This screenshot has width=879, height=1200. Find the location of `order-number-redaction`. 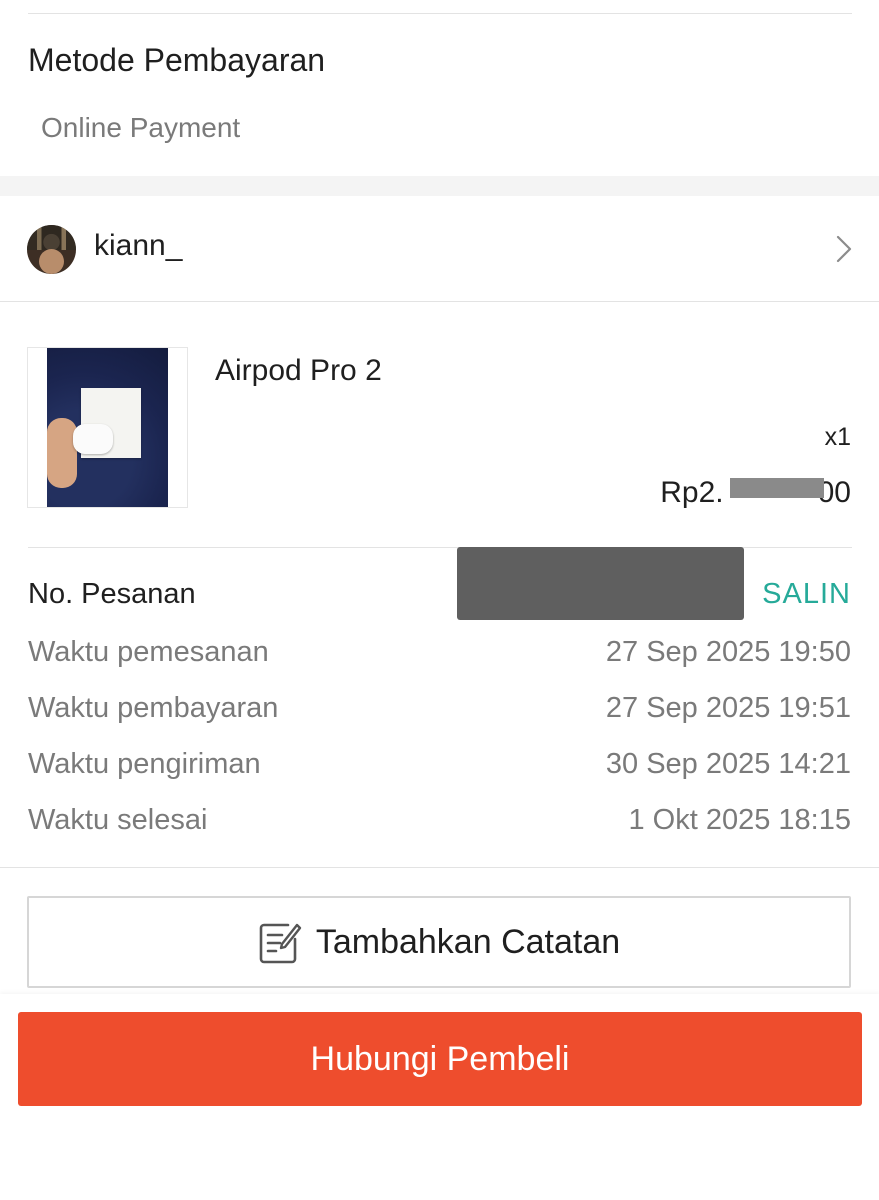

order-number-redaction is located at coordinates (600, 583).